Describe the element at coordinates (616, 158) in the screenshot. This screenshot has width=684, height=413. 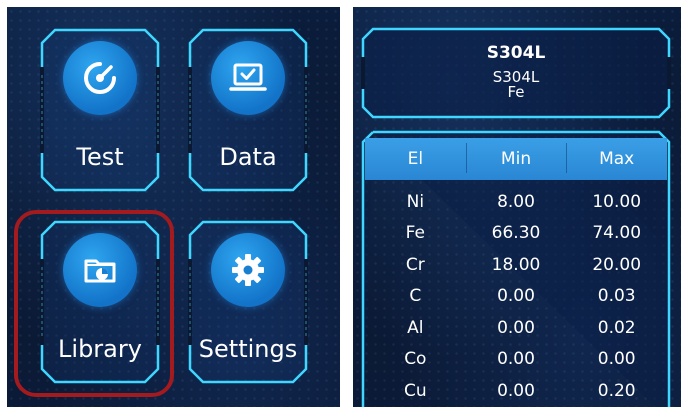
I see `header-max: Max` at that location.